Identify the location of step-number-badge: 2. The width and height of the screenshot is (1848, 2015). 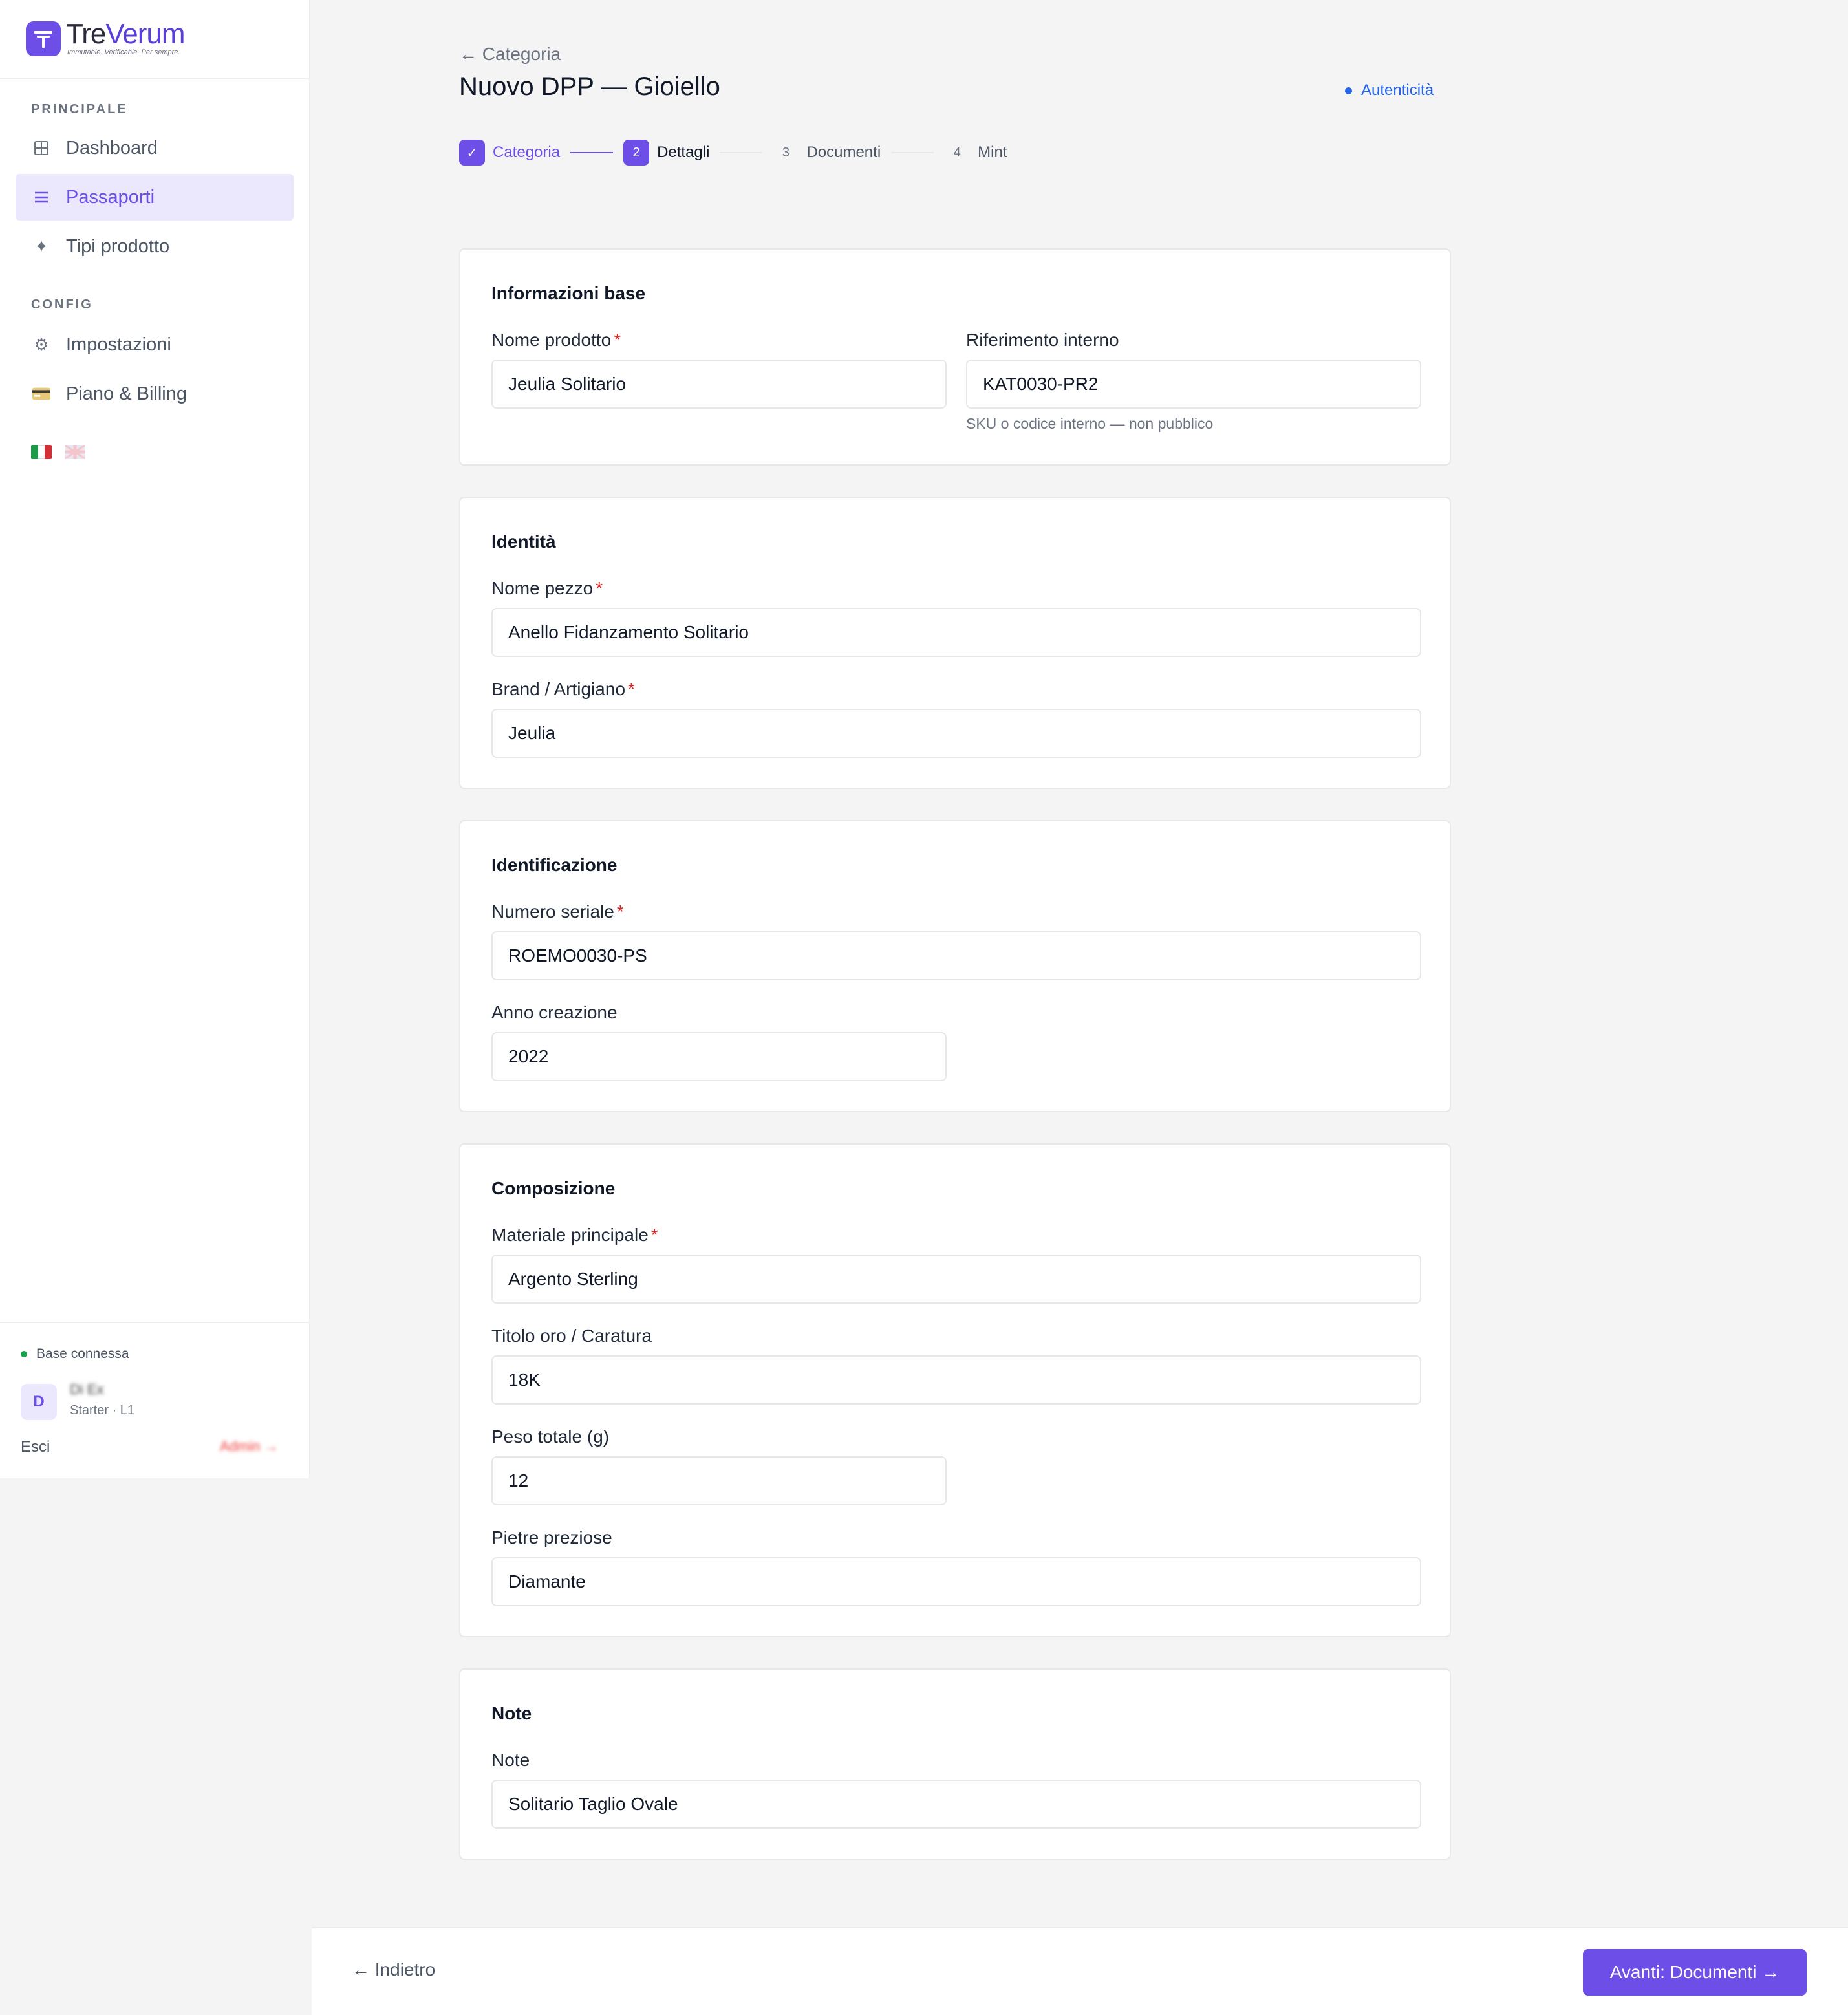
(636, 153).